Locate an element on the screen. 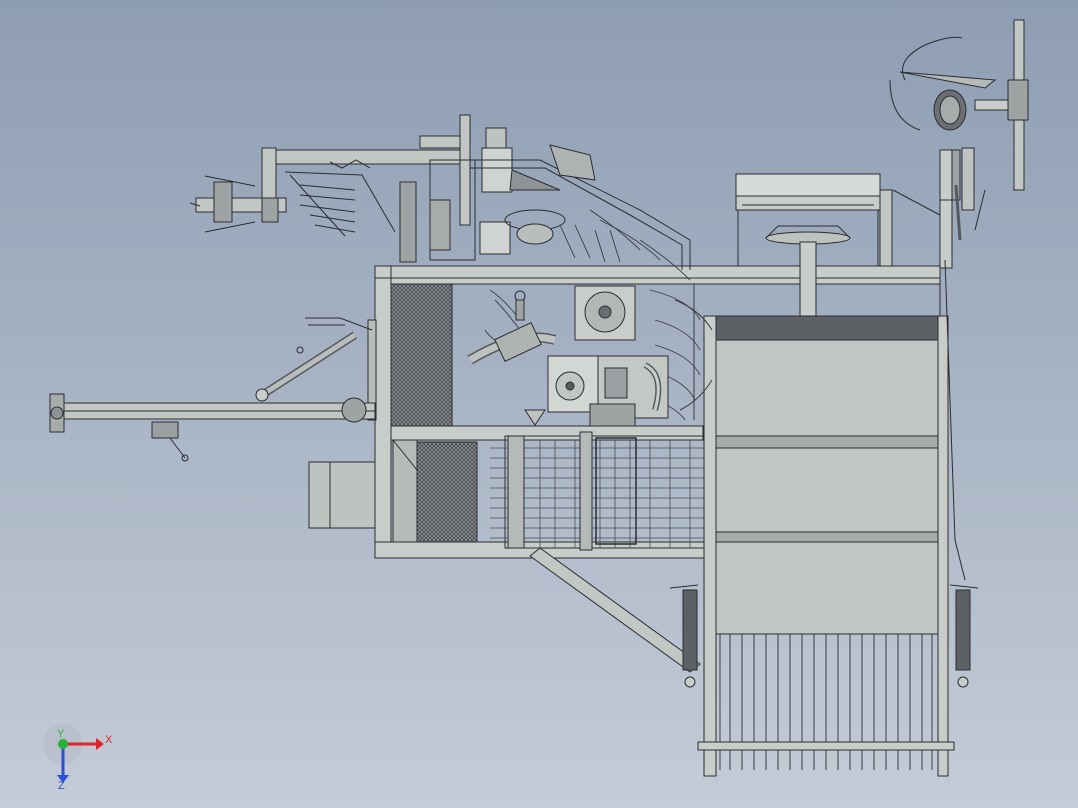 Image resolution: width=1078 pixels, height=808 pixels. triad-x-arrow is located at coordinates (100, 744).